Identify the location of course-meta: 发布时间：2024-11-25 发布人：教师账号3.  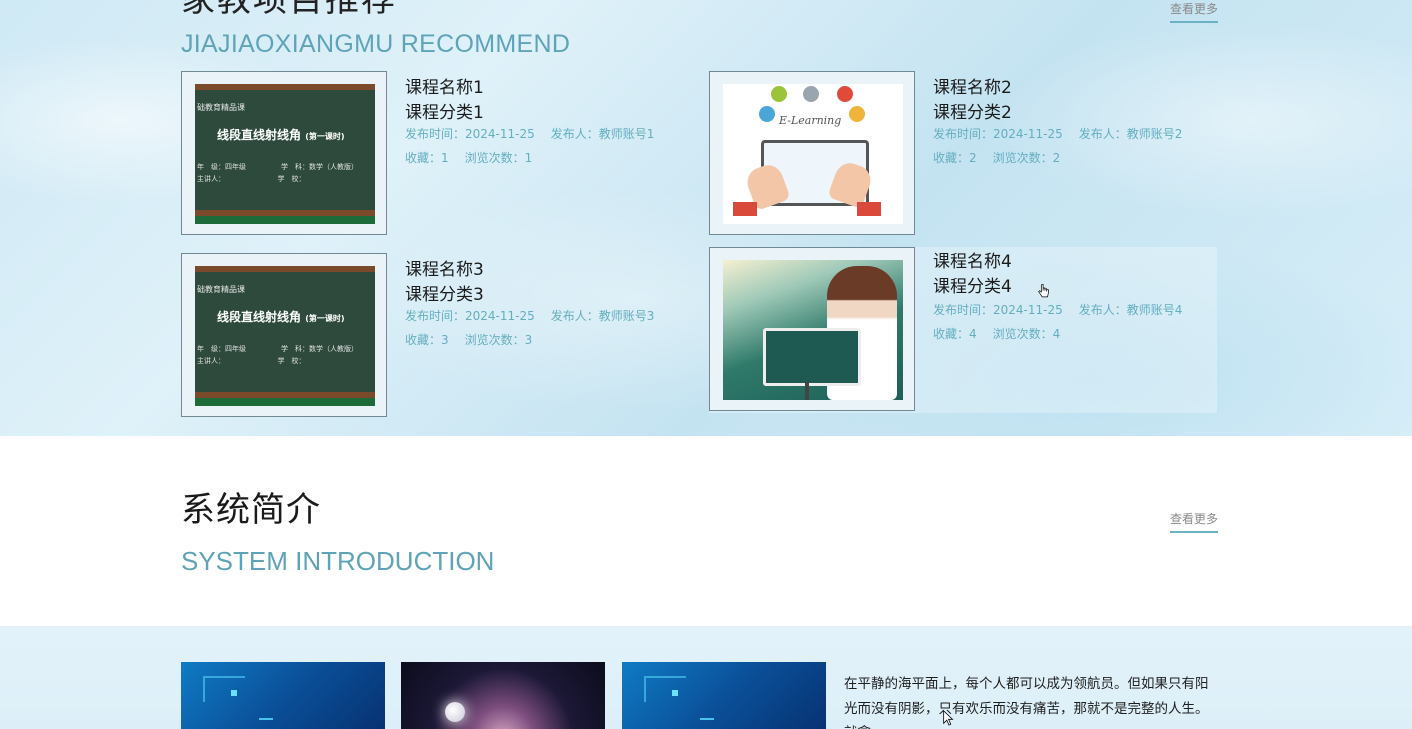
(530, 316).